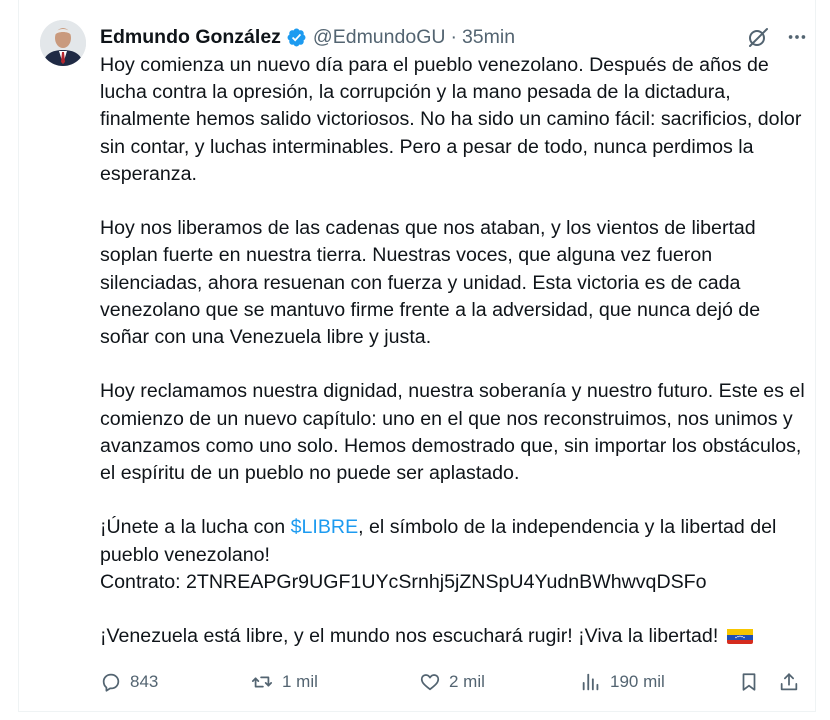  I want to click on header-actions, so click(777, 37).